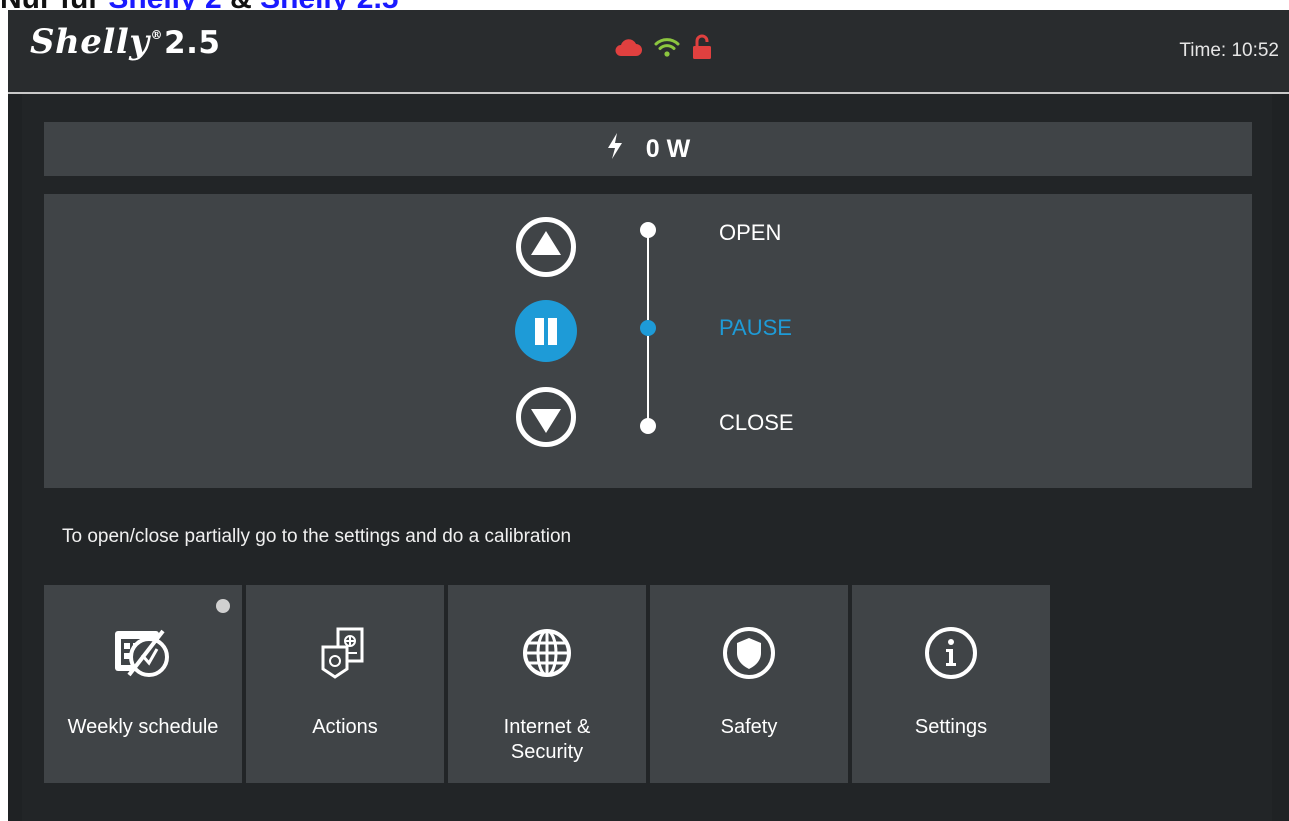 This screenshot has width=1289, height=821. I want to click on status-badge, so click(223, 606).